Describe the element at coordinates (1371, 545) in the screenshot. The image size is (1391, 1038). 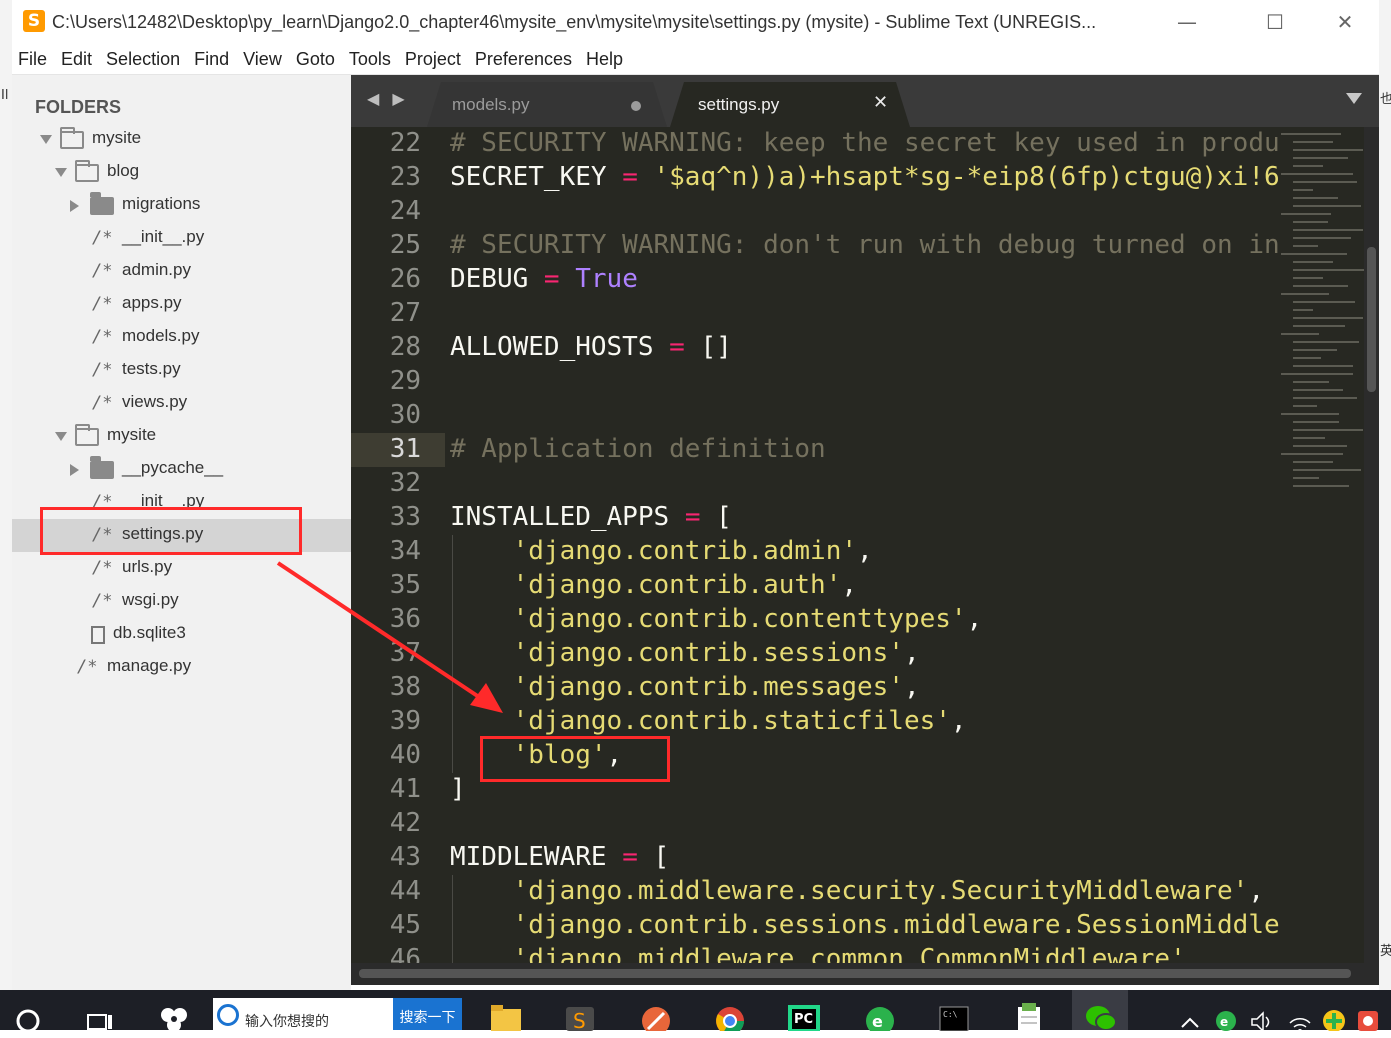
I see `vertical-scrollbar` at that location.